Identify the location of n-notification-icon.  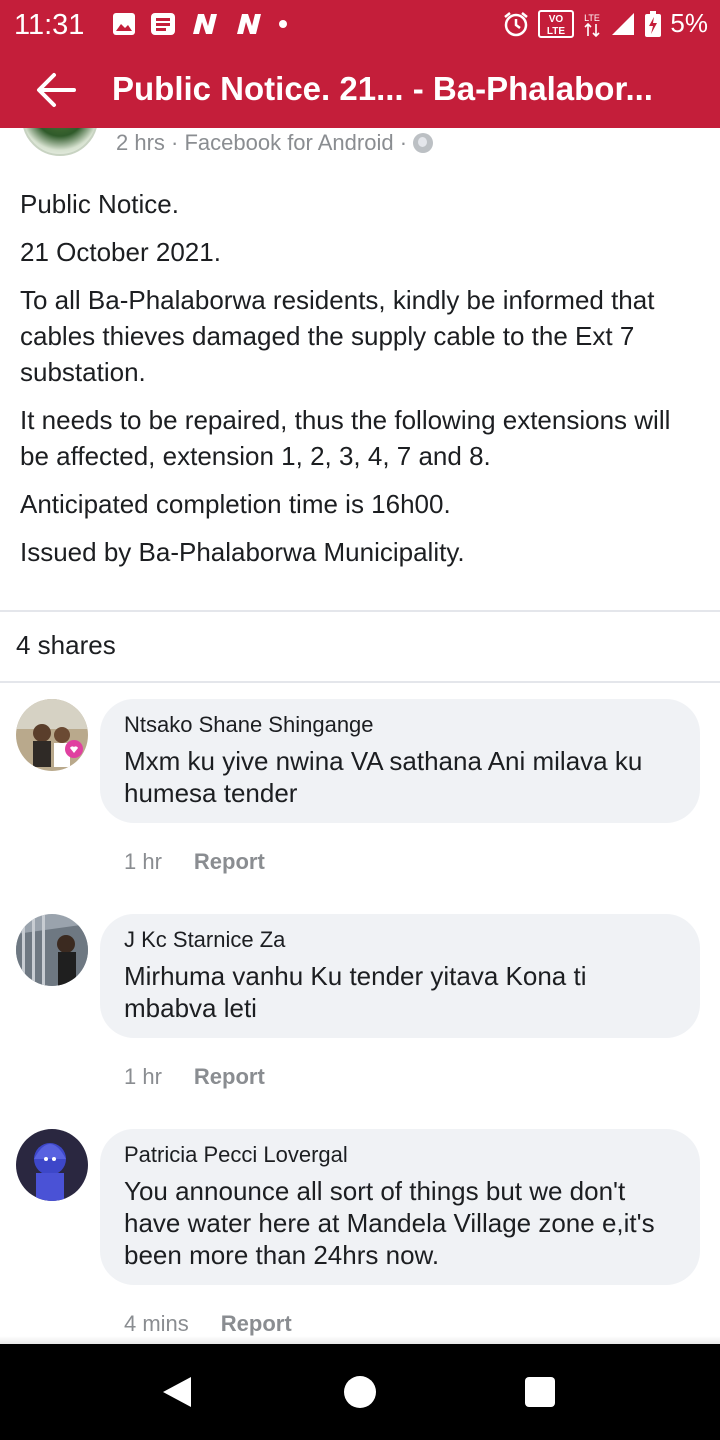
(205, 24).